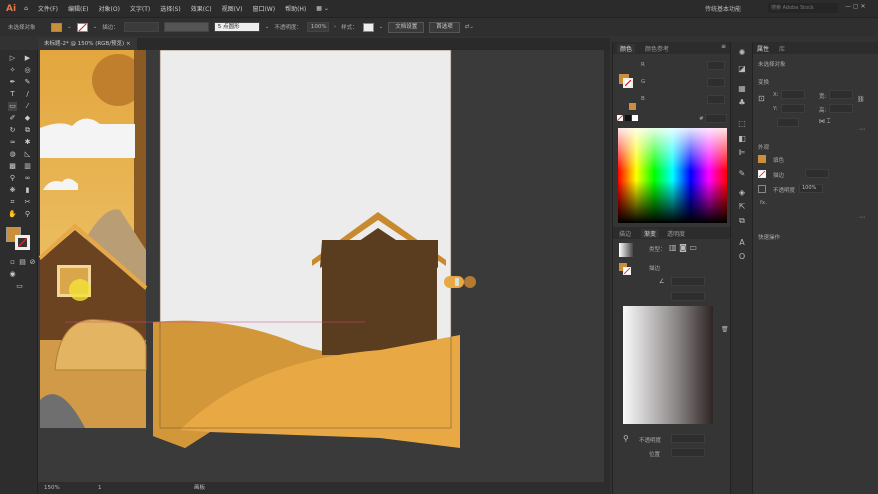  Describe the element at coordinates (668, 365) in the screenshot. I see `gradient-slider` at that location.